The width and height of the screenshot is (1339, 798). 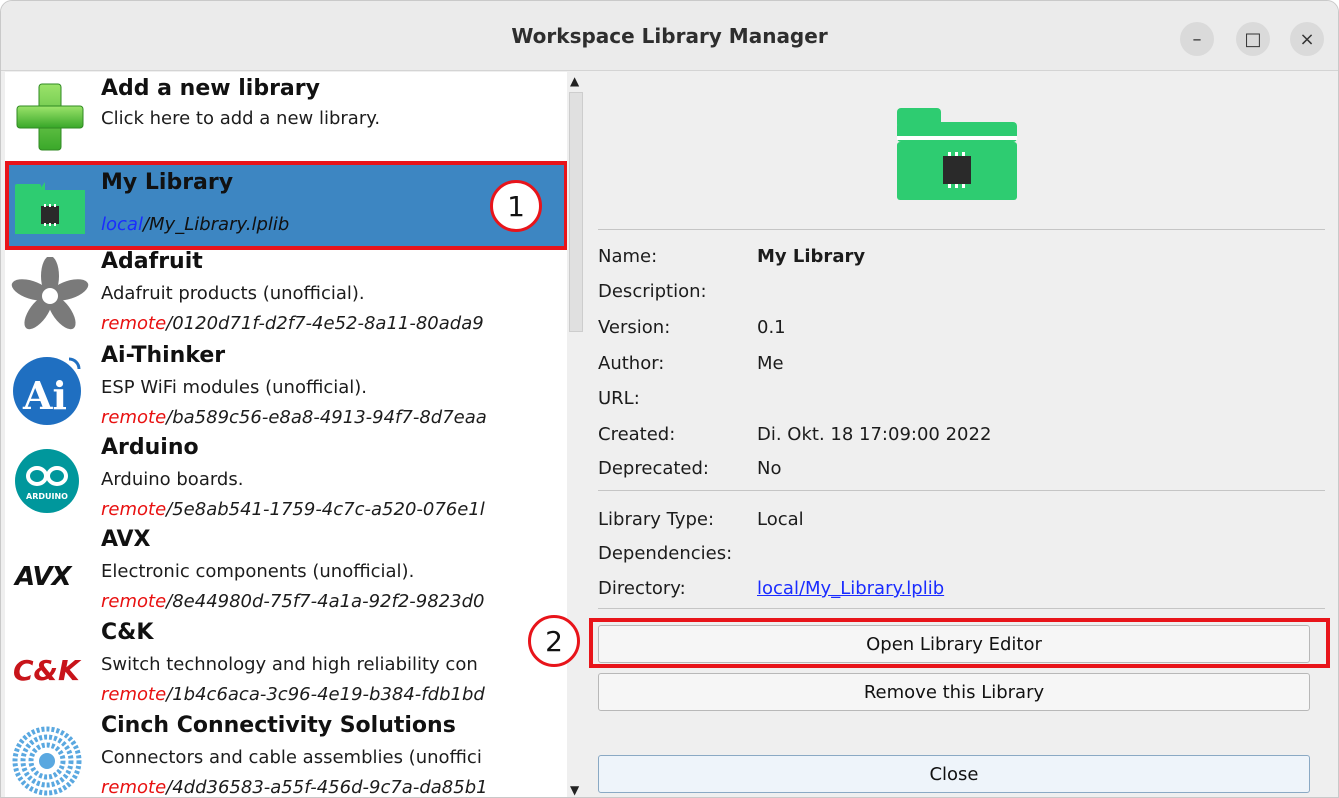 What do you see at coordinates (1307, 39) in the screenshot?
I see `close-window-button: ×` at bounding box center [1307, 39].